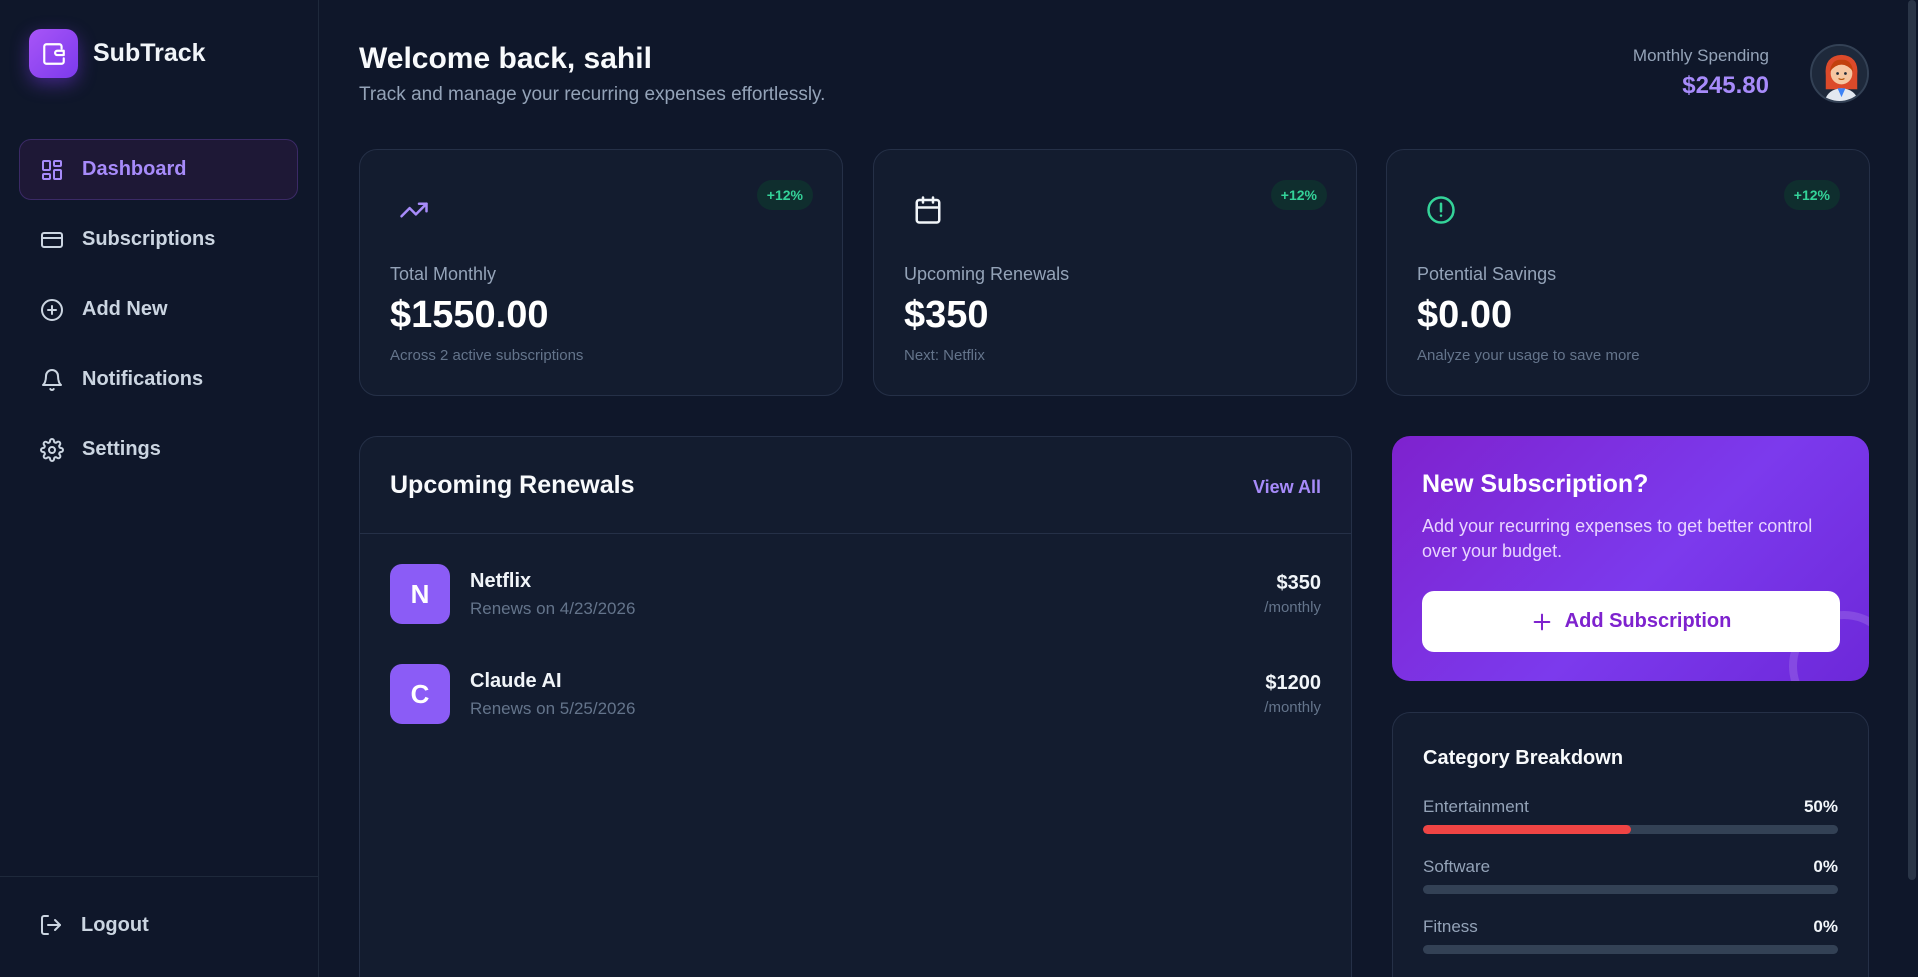 The height and width of the screenshot is (977, 1918). What do you see at coordinates (121, 449) in the screenshot?
I see `sidebar-item-label: Settings` at bounding box center [121, 449].